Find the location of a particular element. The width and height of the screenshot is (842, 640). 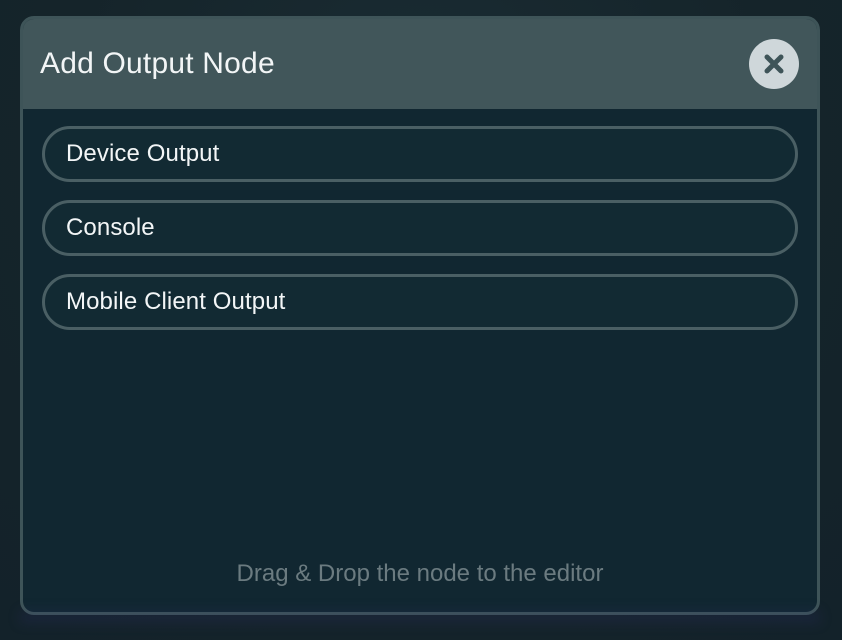

node-item-label: Mobile Client Output is located at coordinates (176, 301).